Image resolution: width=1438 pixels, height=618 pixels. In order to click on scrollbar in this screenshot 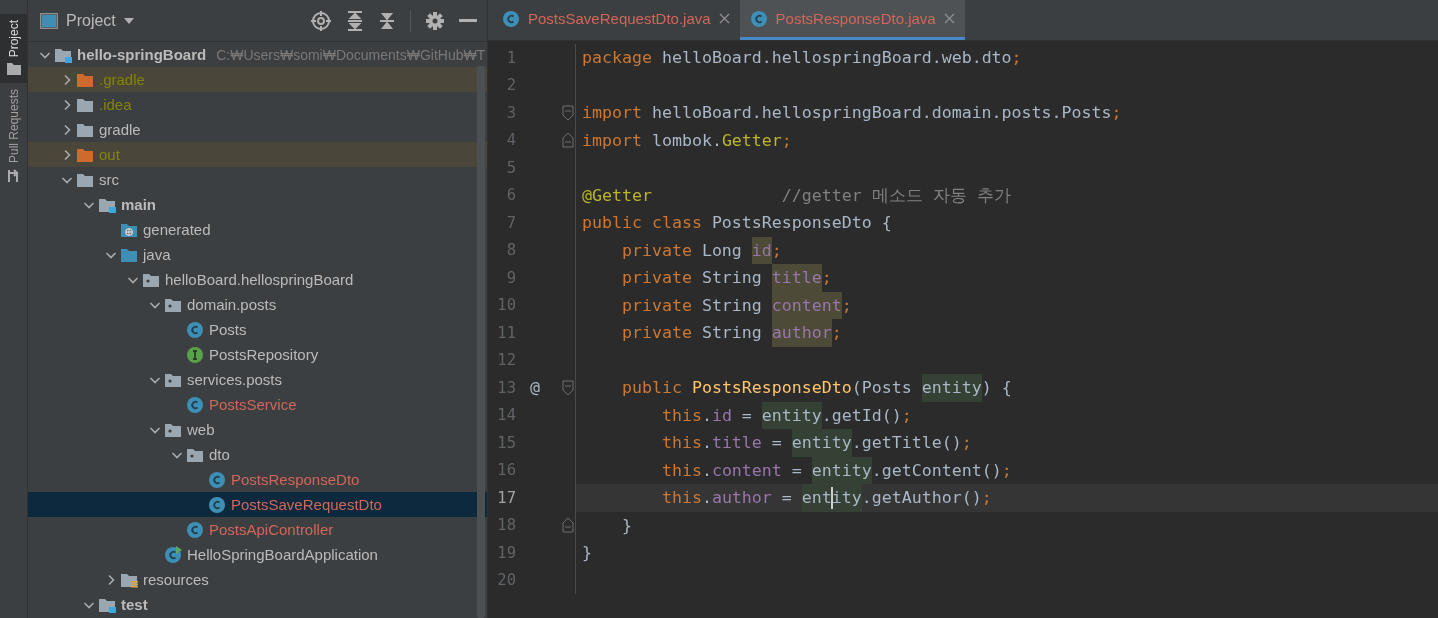, I will do `click(481, 342)`.